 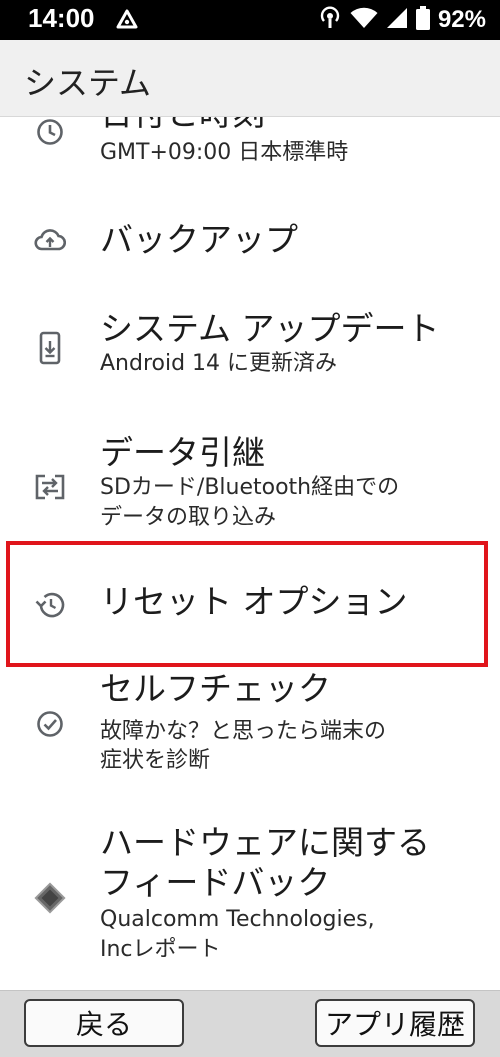 I want to click on settings-item-date-time: 日付と時刻 GMT+09:00 日本標準時, so click(x=250, y=149).